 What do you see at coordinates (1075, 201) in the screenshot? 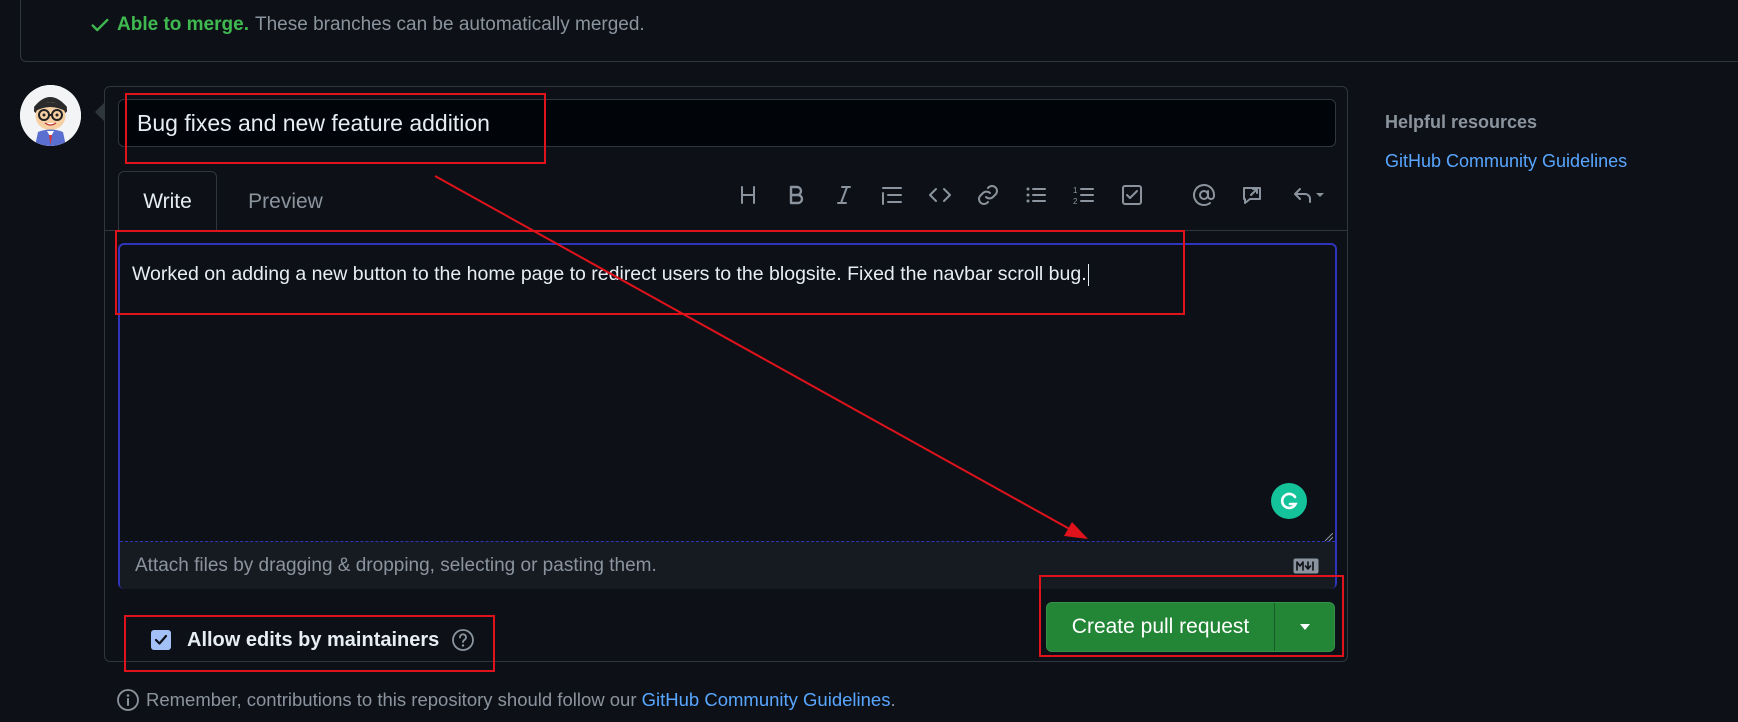
I see `svg-text: 2` at bounding box center [1075, 201].